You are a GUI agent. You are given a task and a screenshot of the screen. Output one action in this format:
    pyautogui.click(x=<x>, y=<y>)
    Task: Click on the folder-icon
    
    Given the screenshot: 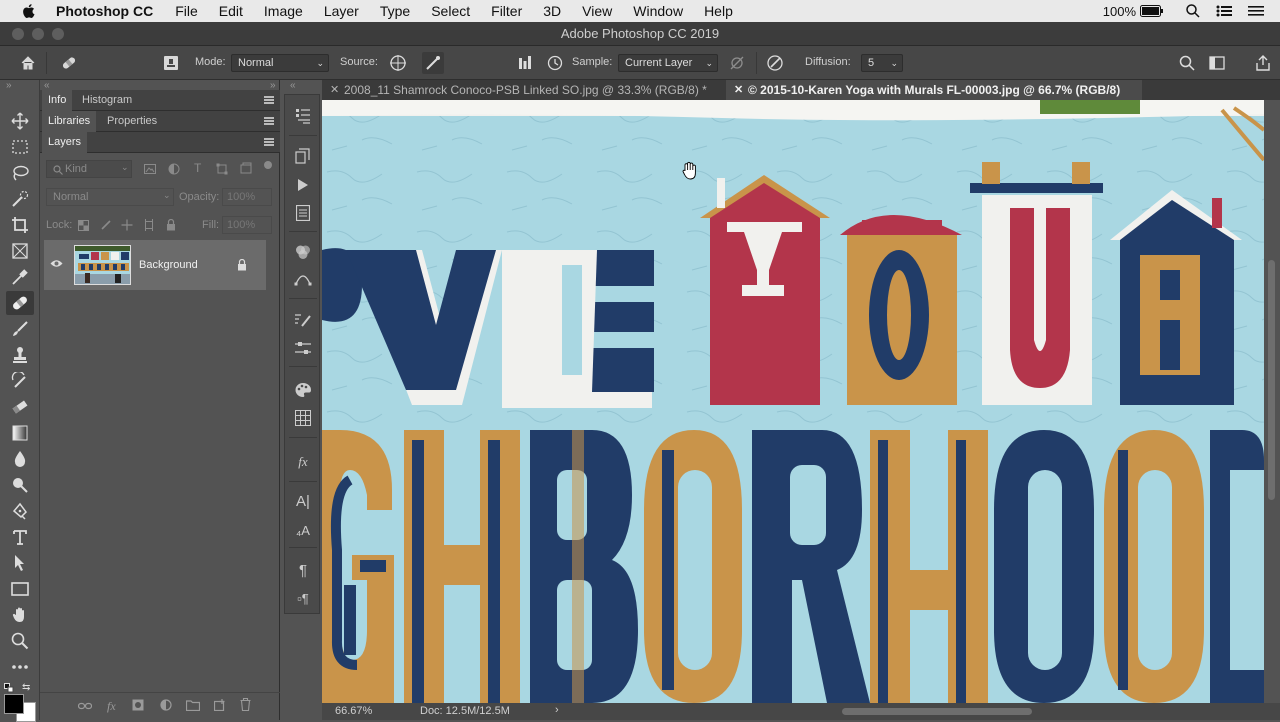 What is the action you would take?
    pyautogui.click(x=193, y=705)
    